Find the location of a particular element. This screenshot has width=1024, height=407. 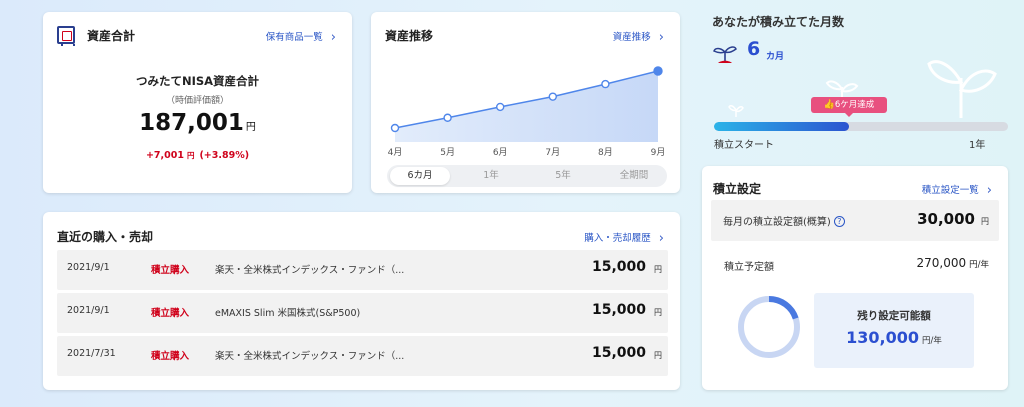

sprout-large-icon is located at coordinates (962, 89).